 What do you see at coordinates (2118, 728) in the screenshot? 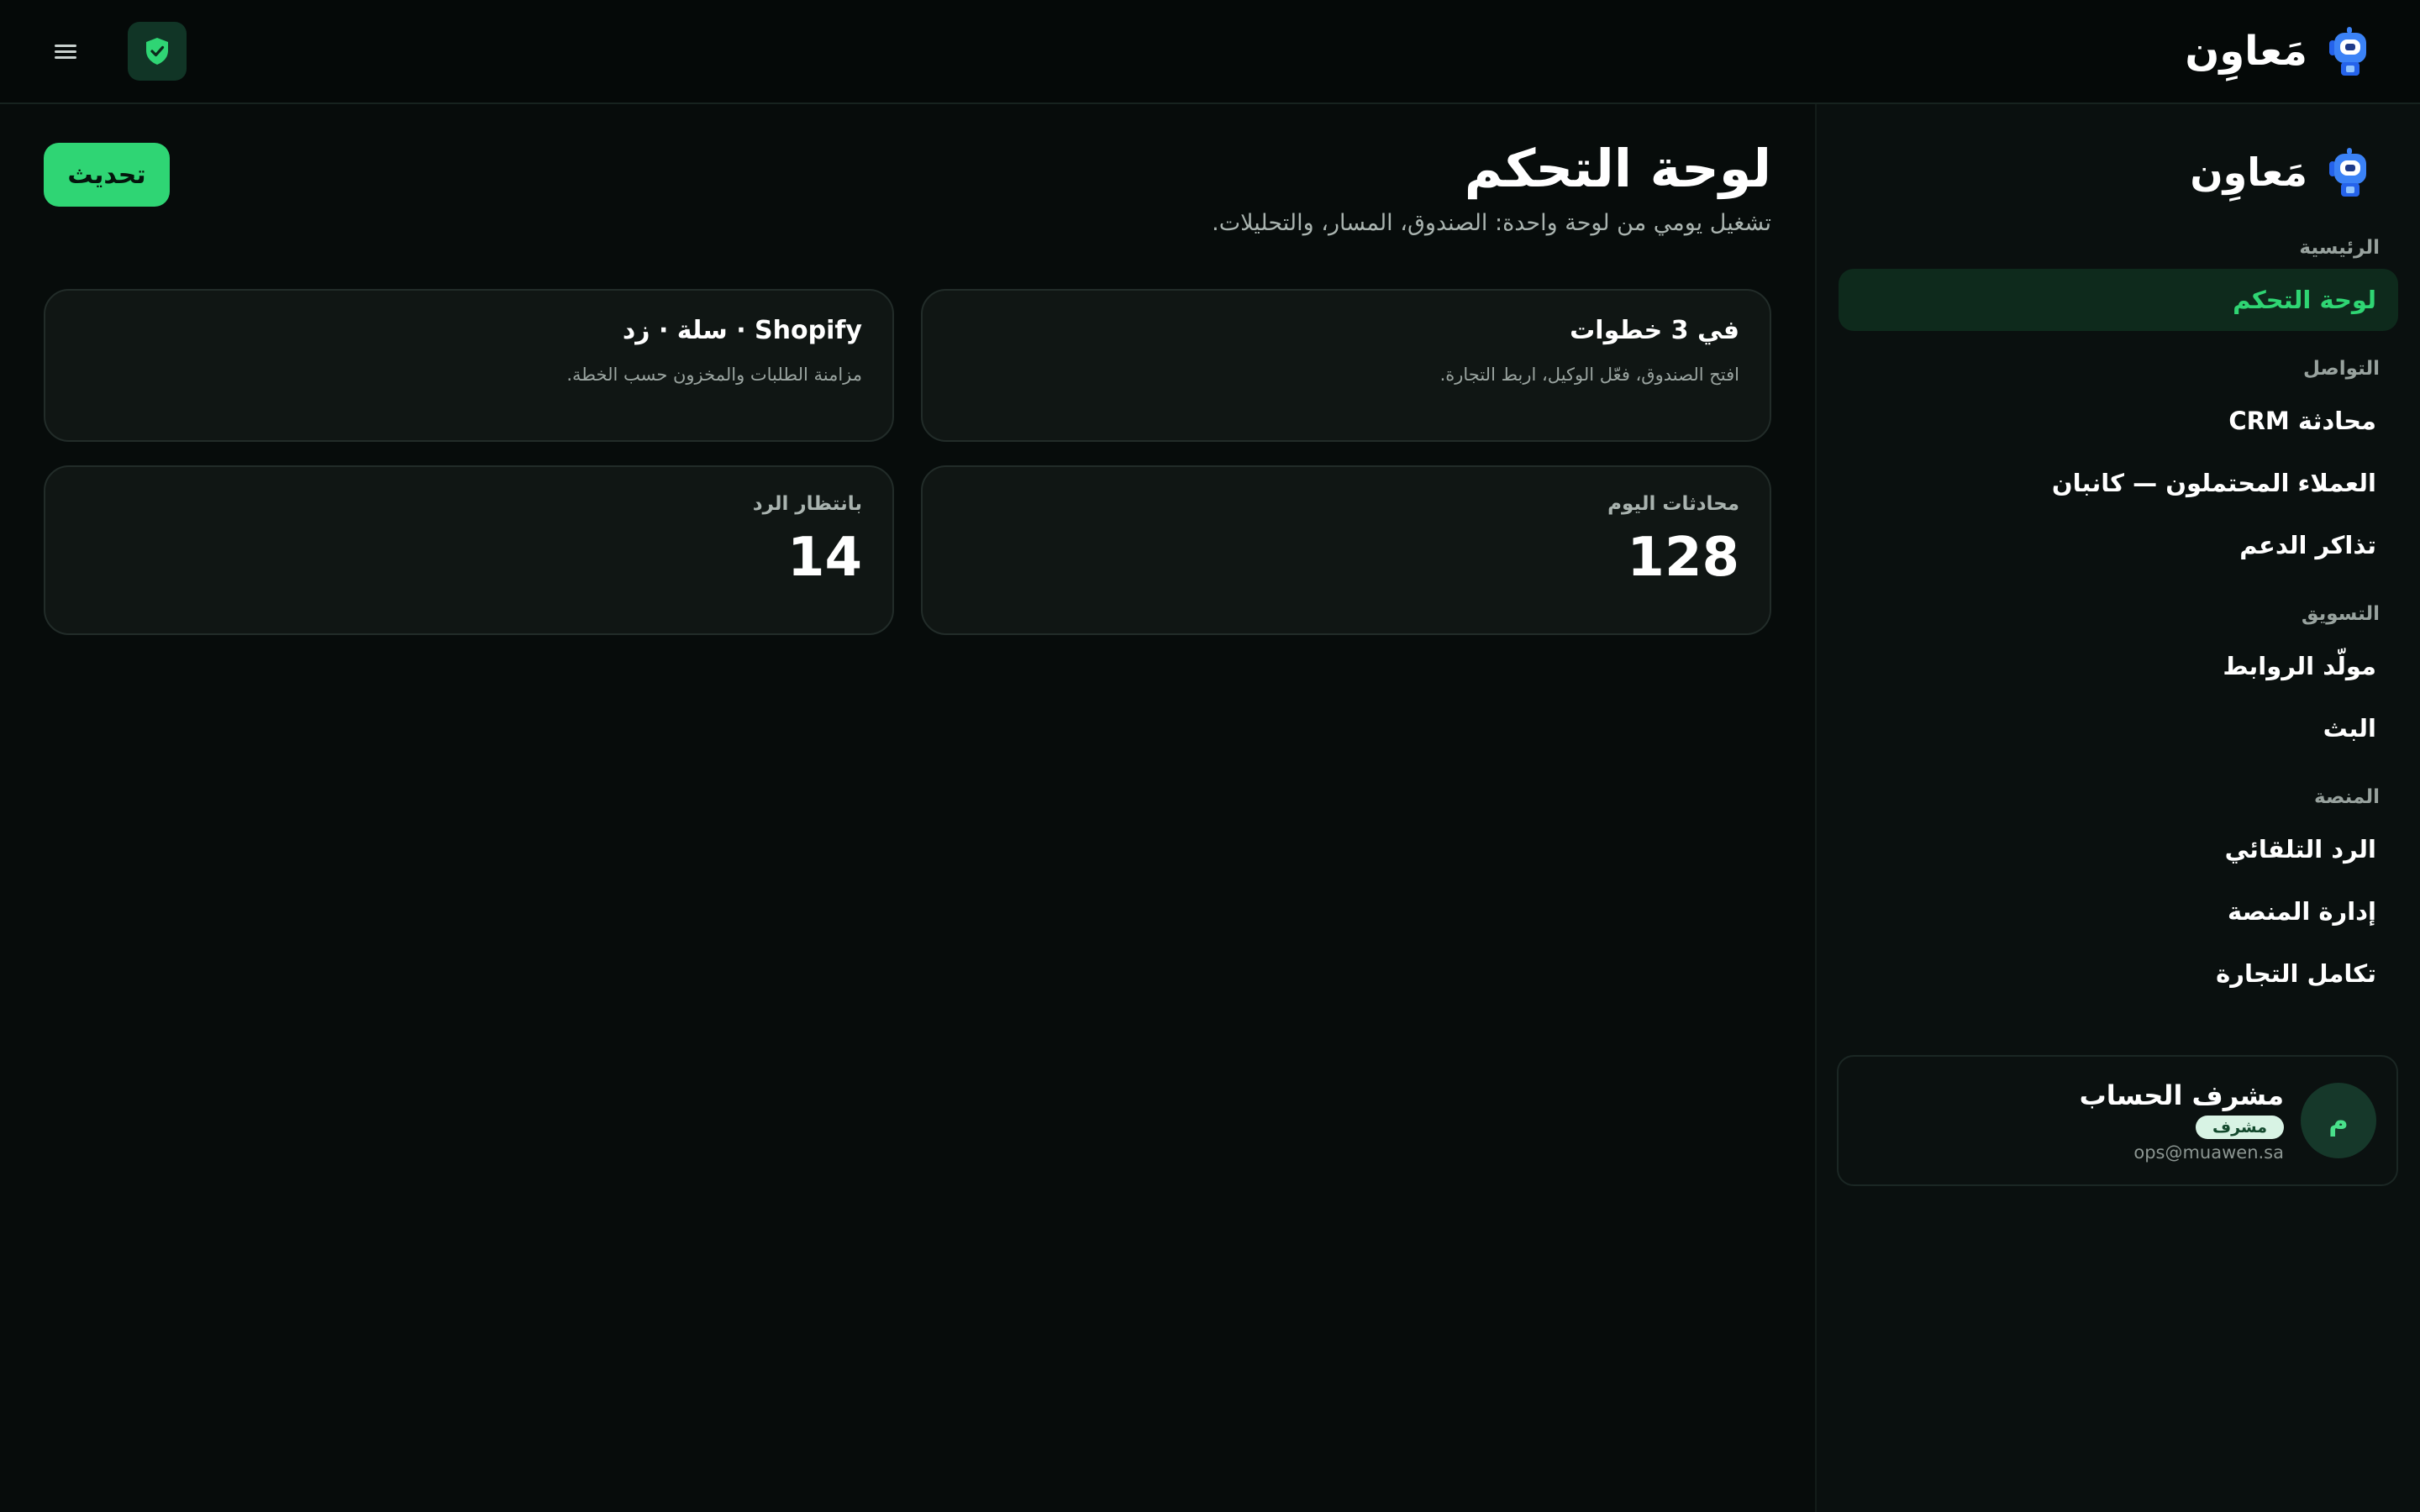
I see `sidebar-item-broadcast: البث` at bounding box center [2118, 728].